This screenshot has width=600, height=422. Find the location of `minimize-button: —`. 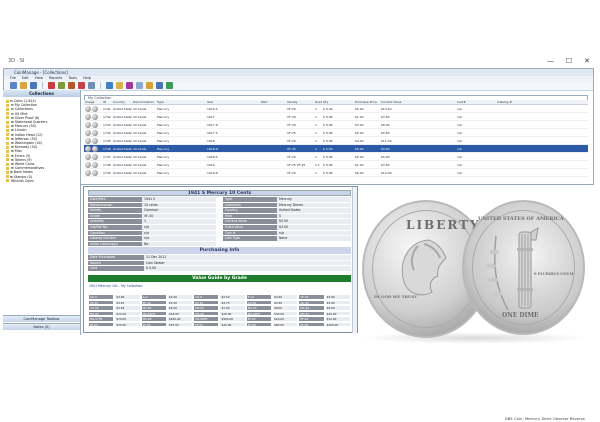

minimize-button: — is located at coordinates (550, 61).